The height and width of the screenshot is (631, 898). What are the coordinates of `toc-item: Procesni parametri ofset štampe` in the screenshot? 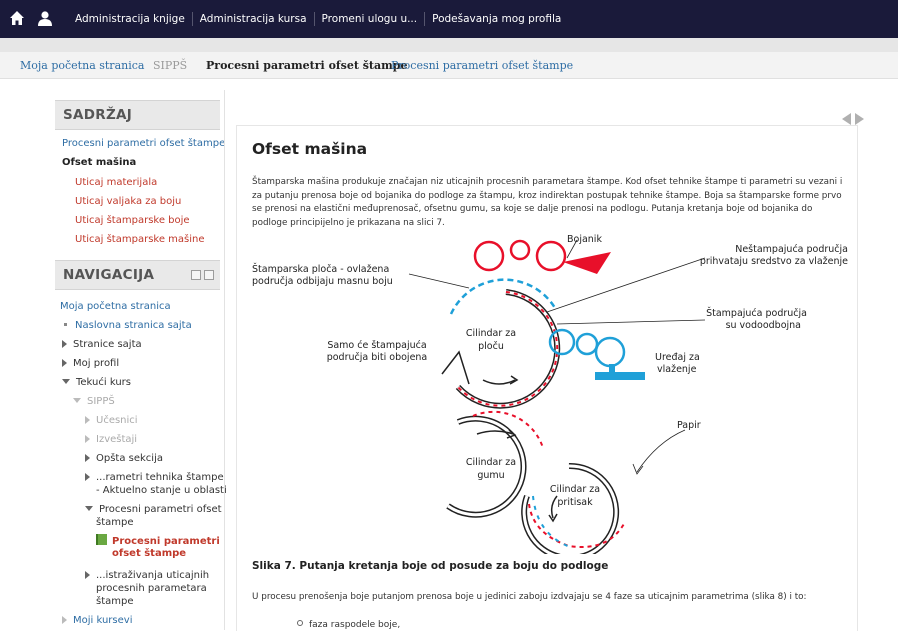 It's located at (143, 144).